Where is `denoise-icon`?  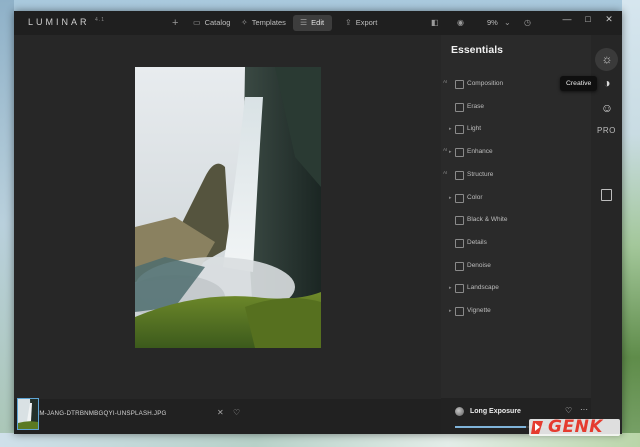
denoise-icon is located at coordinates (459, 266).